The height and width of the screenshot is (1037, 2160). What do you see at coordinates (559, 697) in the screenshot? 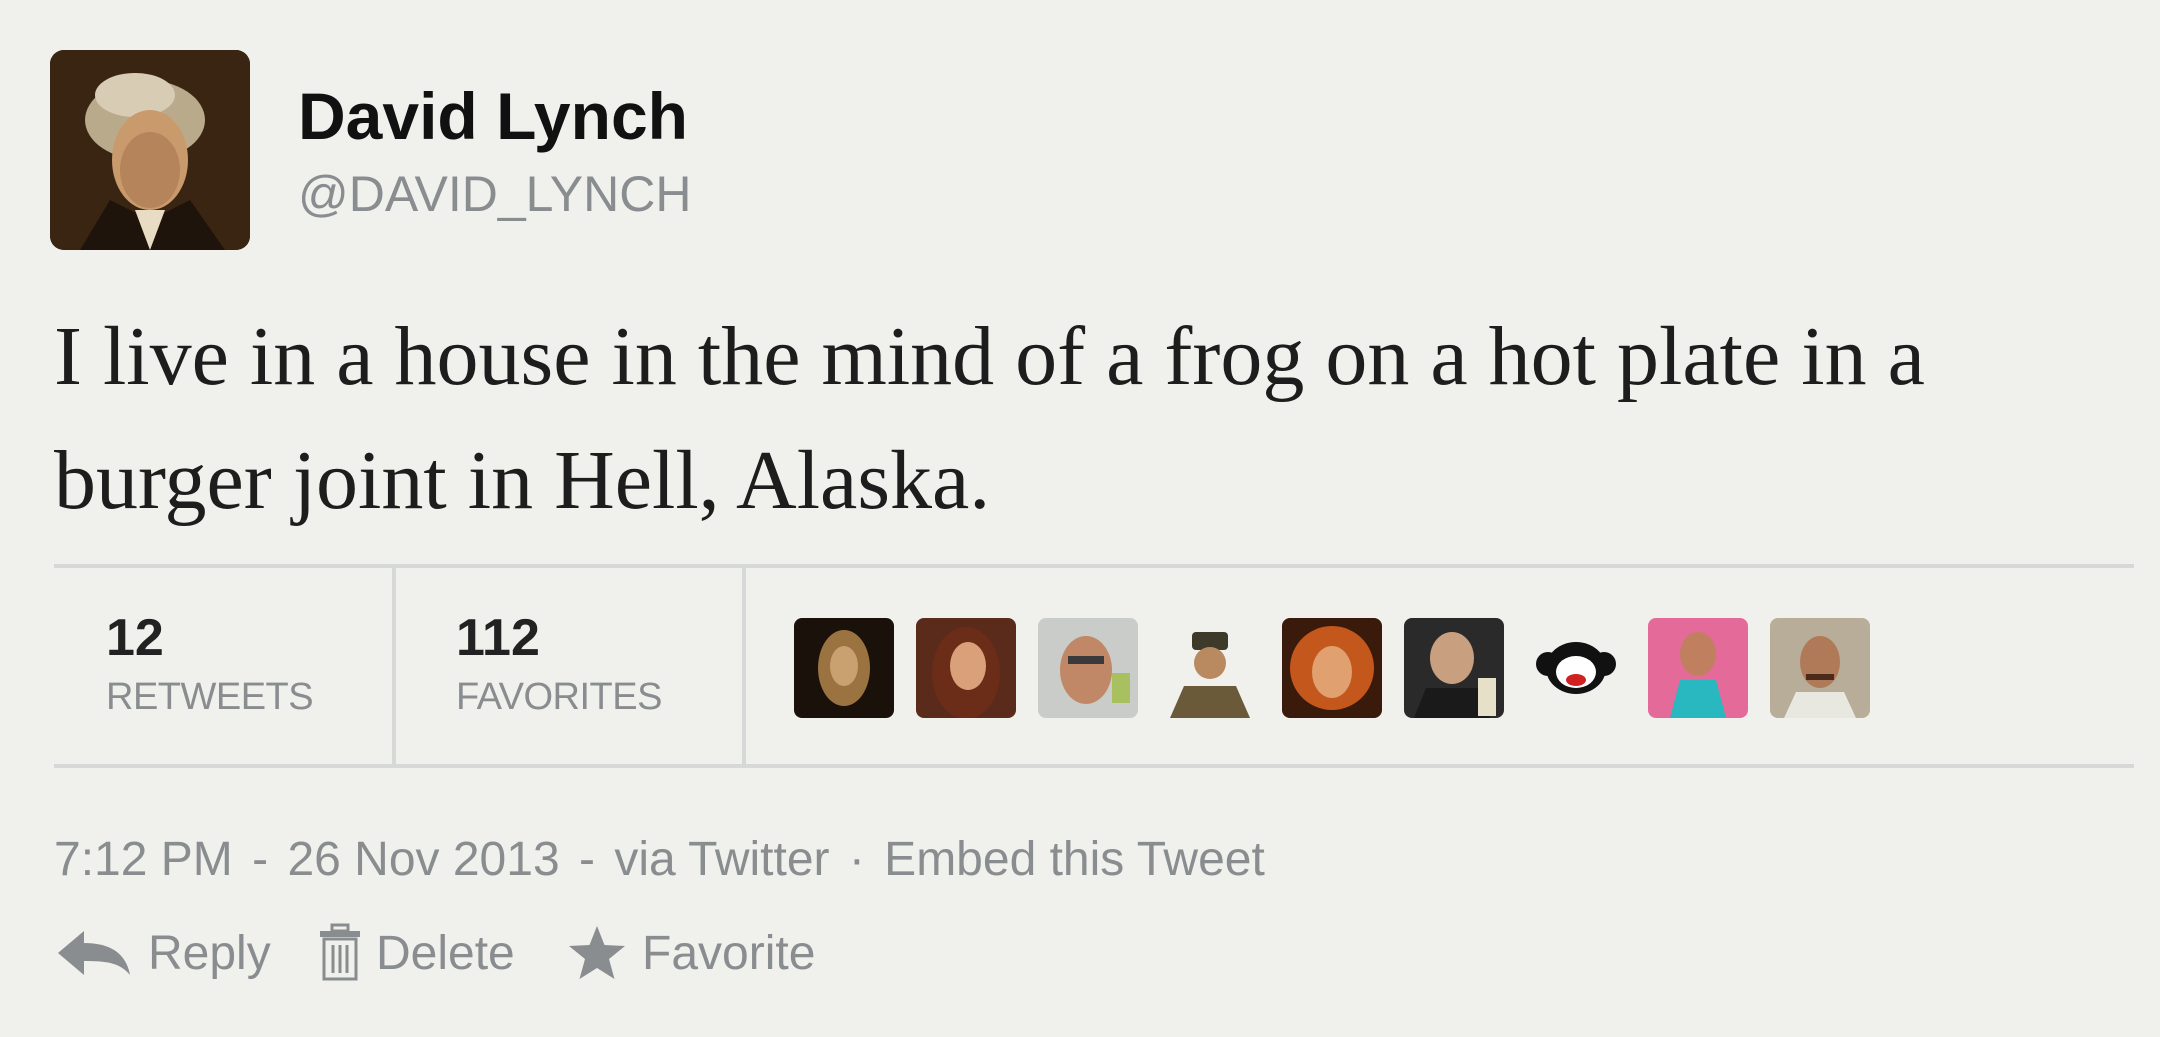
I see `favorites-label: FAVORITES` at bounding box center [559, 697].